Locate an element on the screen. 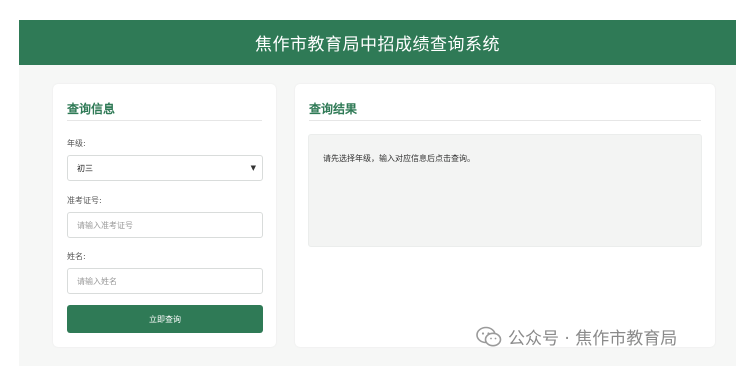 The width and height of the screenshot is (750, 366). app-header: 焦作市教育局中招成绩查询系统 is located at coordinates (377, 42).